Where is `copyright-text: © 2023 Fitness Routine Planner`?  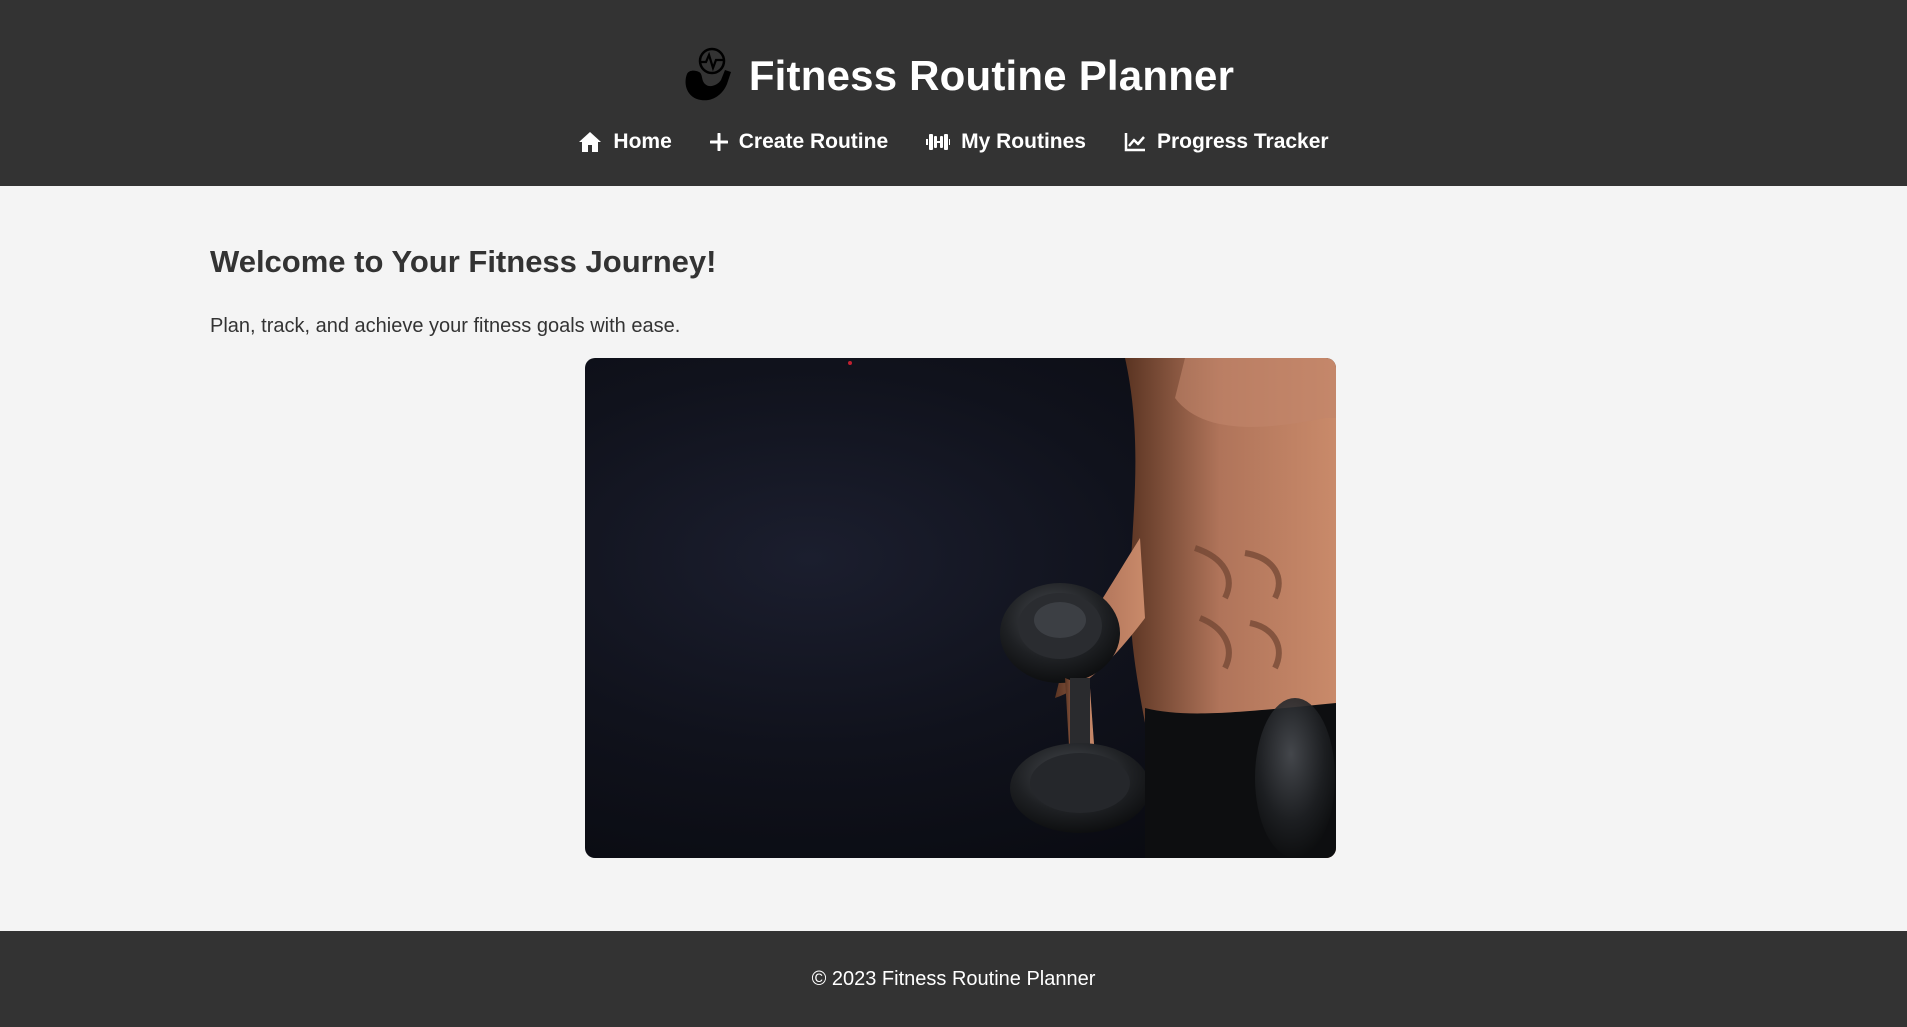
copyright-text: © 2023 Fitness Routine Planner is located at coordinates (953, 978).